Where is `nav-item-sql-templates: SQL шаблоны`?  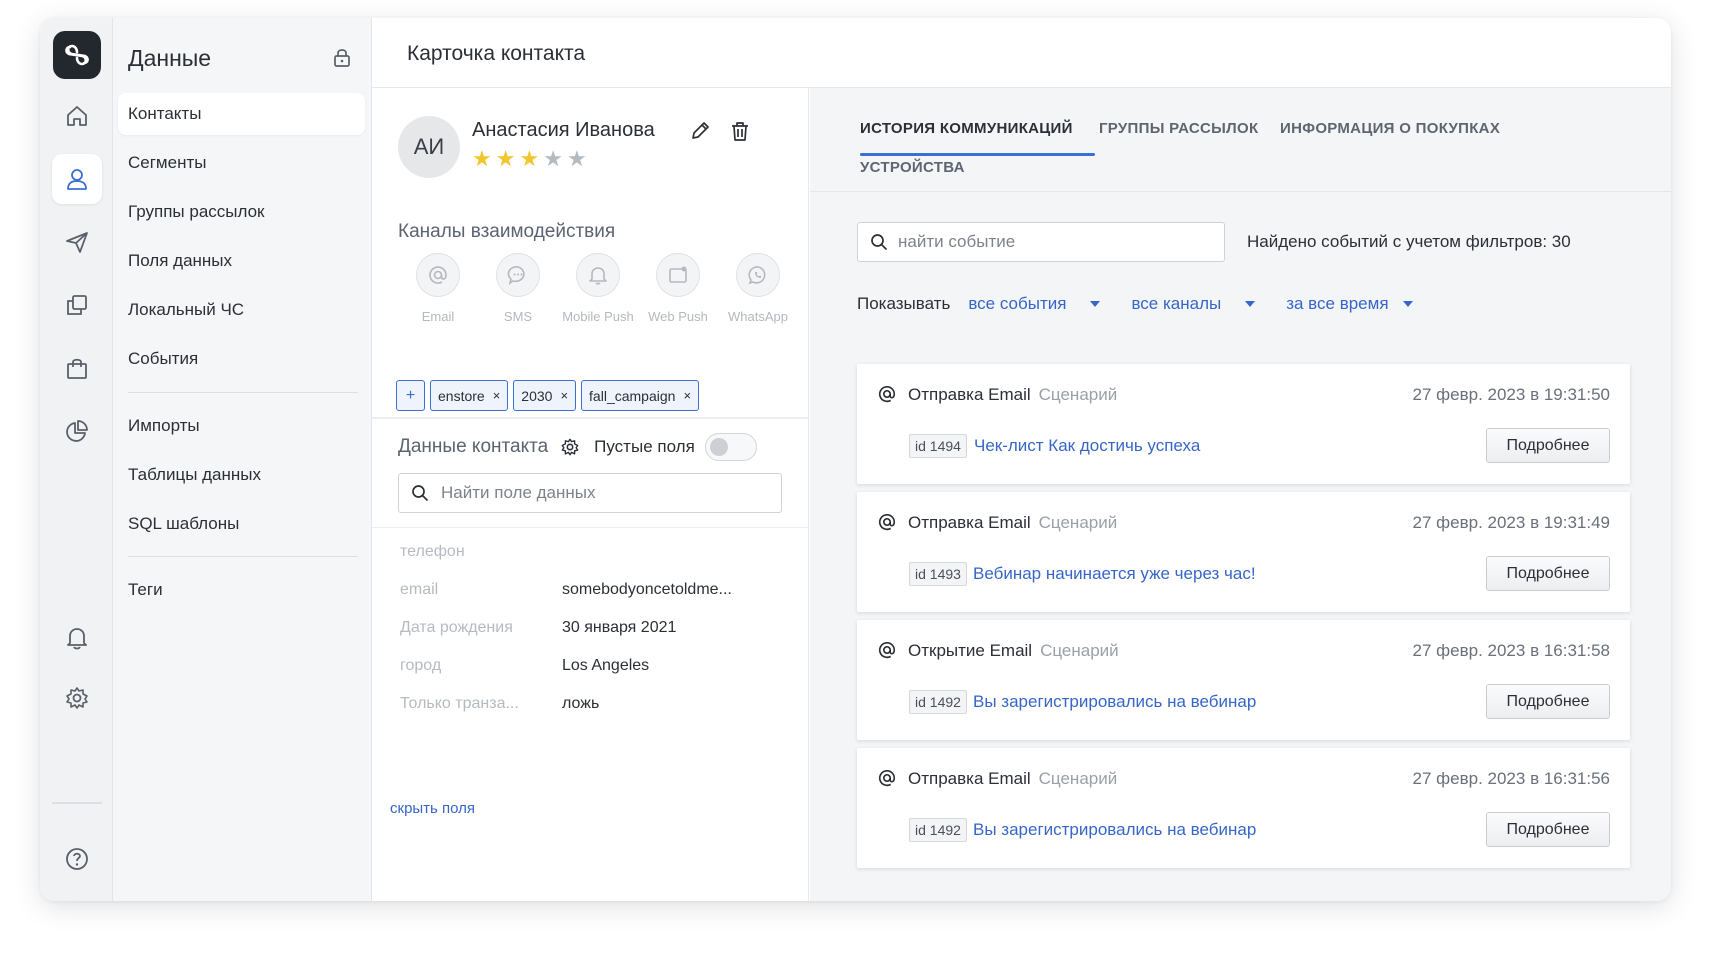 nav-item-sql-templates: SQL шаблоны is located at coordinates (241, 524).